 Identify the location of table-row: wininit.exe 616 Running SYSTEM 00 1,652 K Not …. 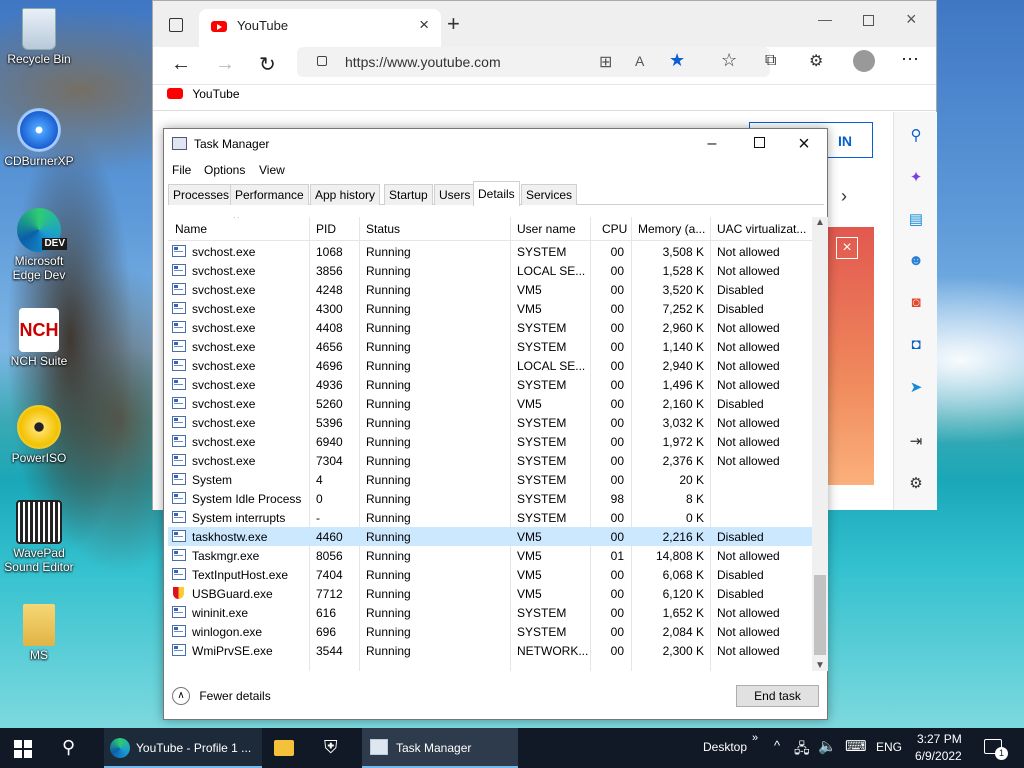
(490, 612).